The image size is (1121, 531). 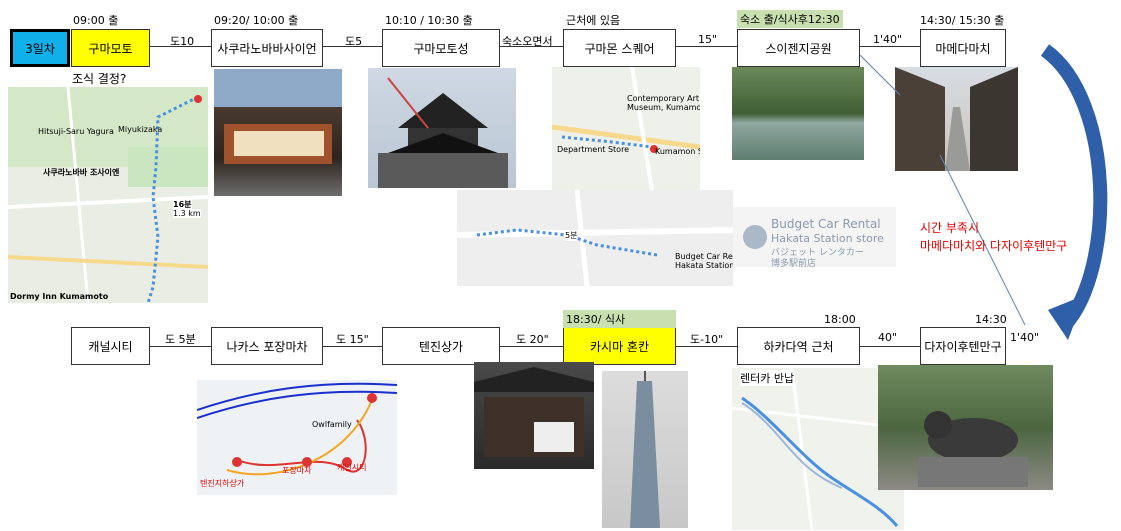 I want to click on photo-sakuranobaba, so click(x=278, y=132).